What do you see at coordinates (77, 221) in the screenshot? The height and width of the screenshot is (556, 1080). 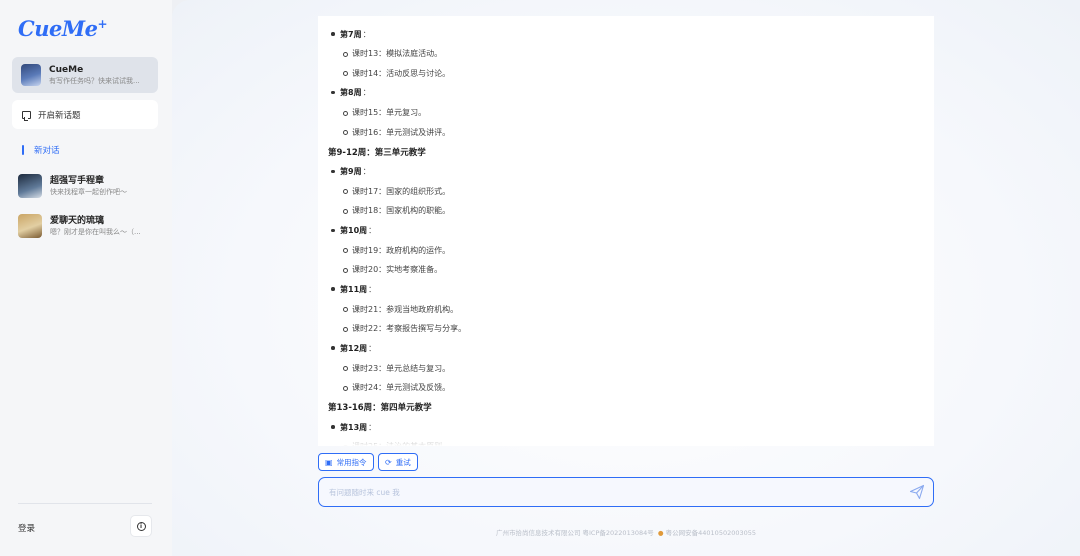 I see `bot-name: 爱聊天的琉璃` at bounding box center [77, 221].